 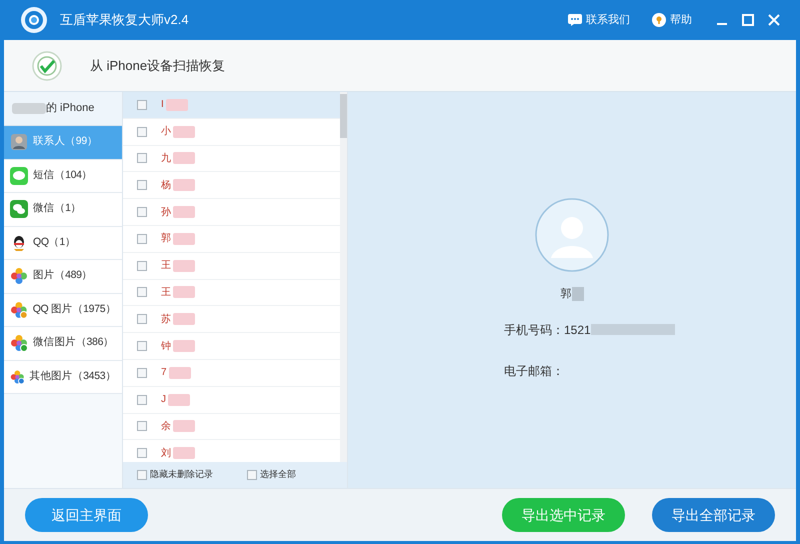 What do you see at coordinates (166, 213) in the screenshot?
I see `contact-name: 孙` at bounding box center [166, 213].